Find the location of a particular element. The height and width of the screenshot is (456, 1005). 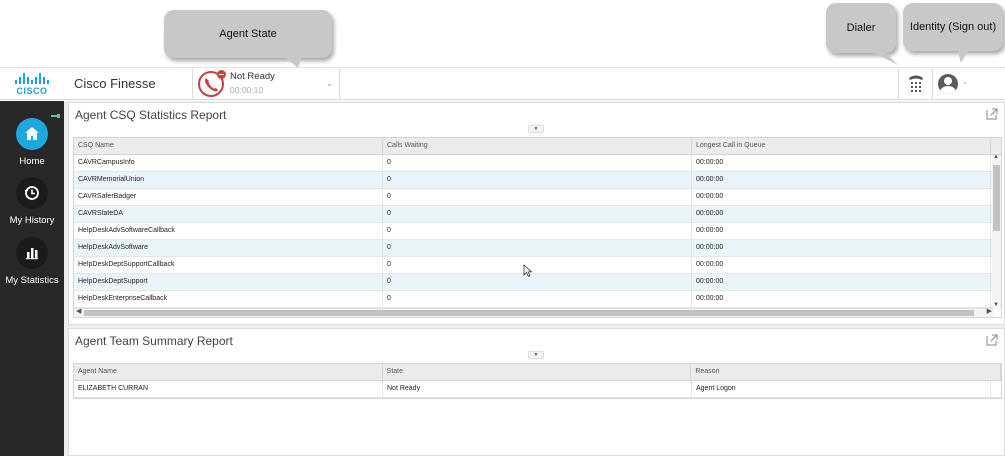

table-header: Agent Name State Reason is located at coordinates (538, 372).